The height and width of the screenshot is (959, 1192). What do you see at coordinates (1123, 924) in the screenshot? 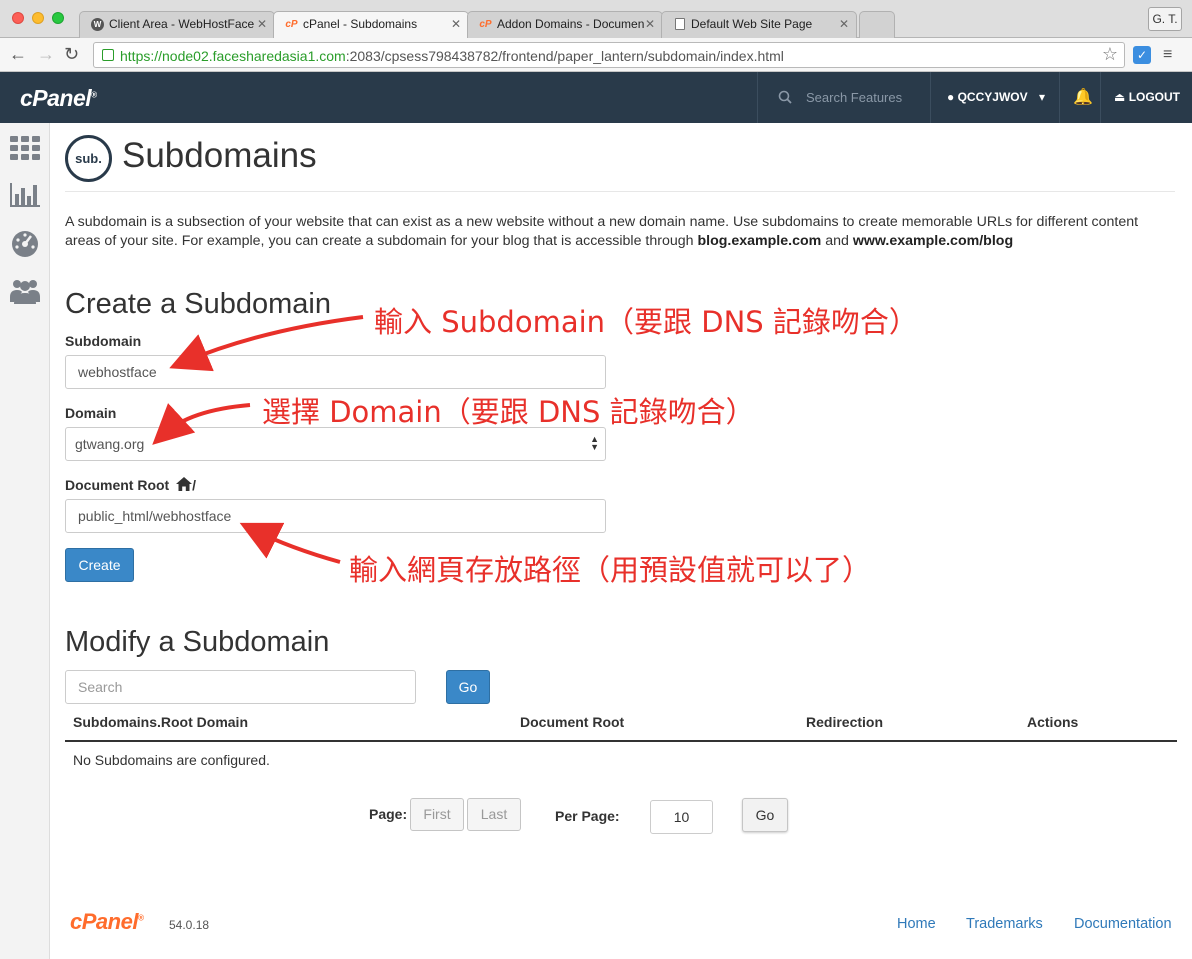
I see `footer-link-documentation: Documentation` at bounding box center [1123, 924].